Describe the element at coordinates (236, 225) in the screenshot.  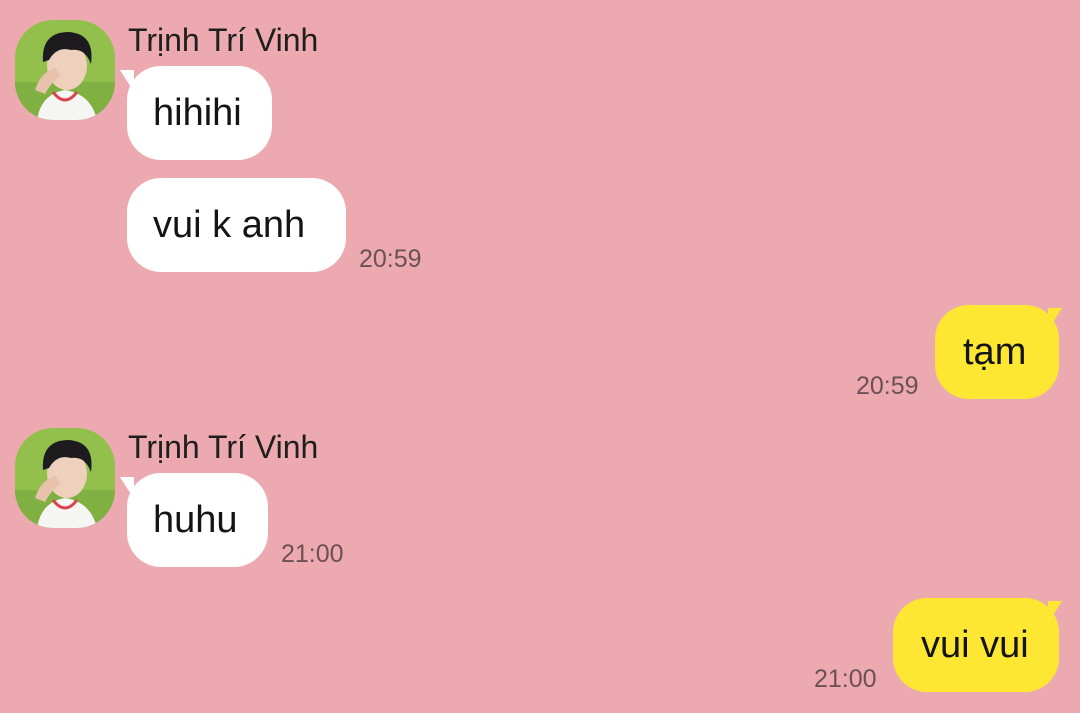
I see `message-bubble: vui k anh` at that location.